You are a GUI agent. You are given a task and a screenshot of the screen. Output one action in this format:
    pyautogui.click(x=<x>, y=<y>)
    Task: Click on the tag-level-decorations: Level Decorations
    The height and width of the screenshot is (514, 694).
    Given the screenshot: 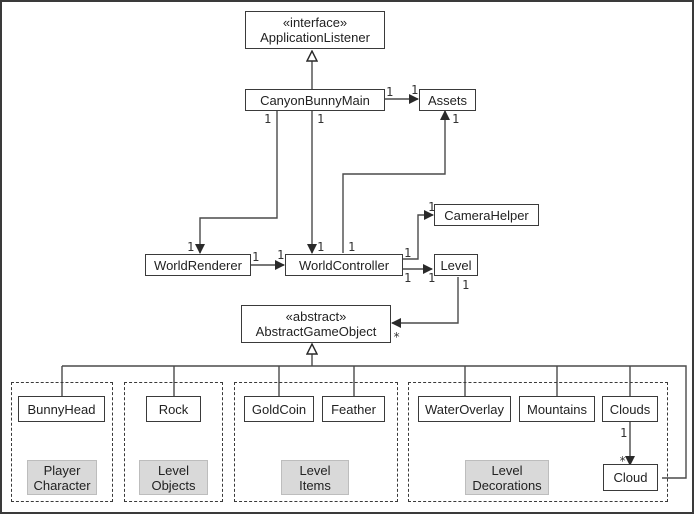 What is the action you would take?
    pyautogui.click(x=507, y=477)
    